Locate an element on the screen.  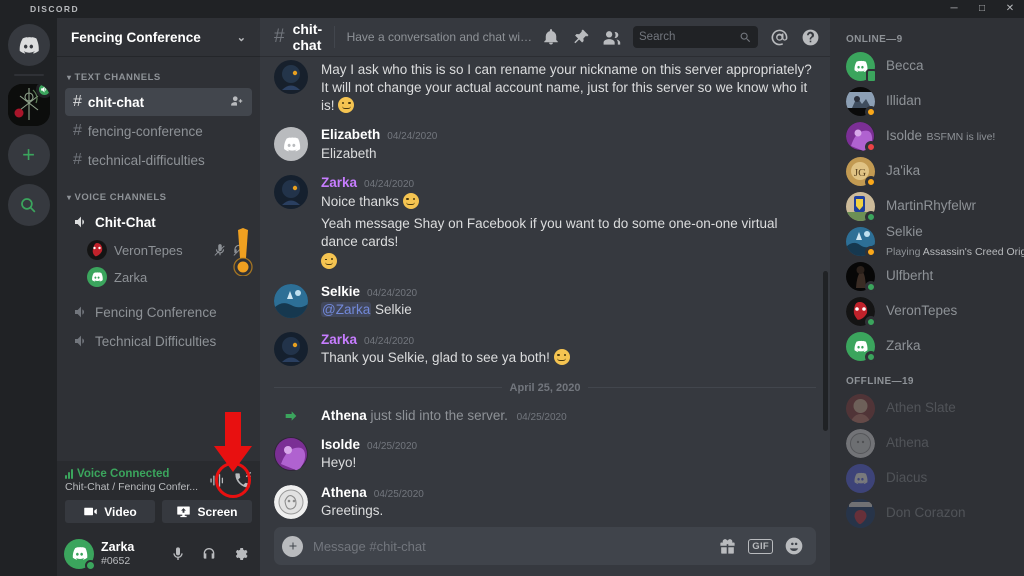
home-button is located at coordinates (28, 45).